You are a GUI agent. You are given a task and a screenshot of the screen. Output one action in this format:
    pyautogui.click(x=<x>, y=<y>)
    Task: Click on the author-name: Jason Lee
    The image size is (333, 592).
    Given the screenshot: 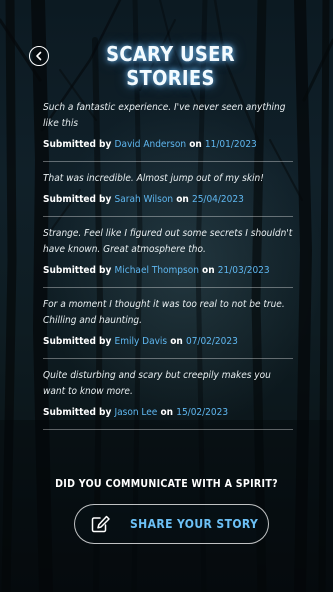 What is the action you would take?
    pyautogui.click(x=136, y=412)
    